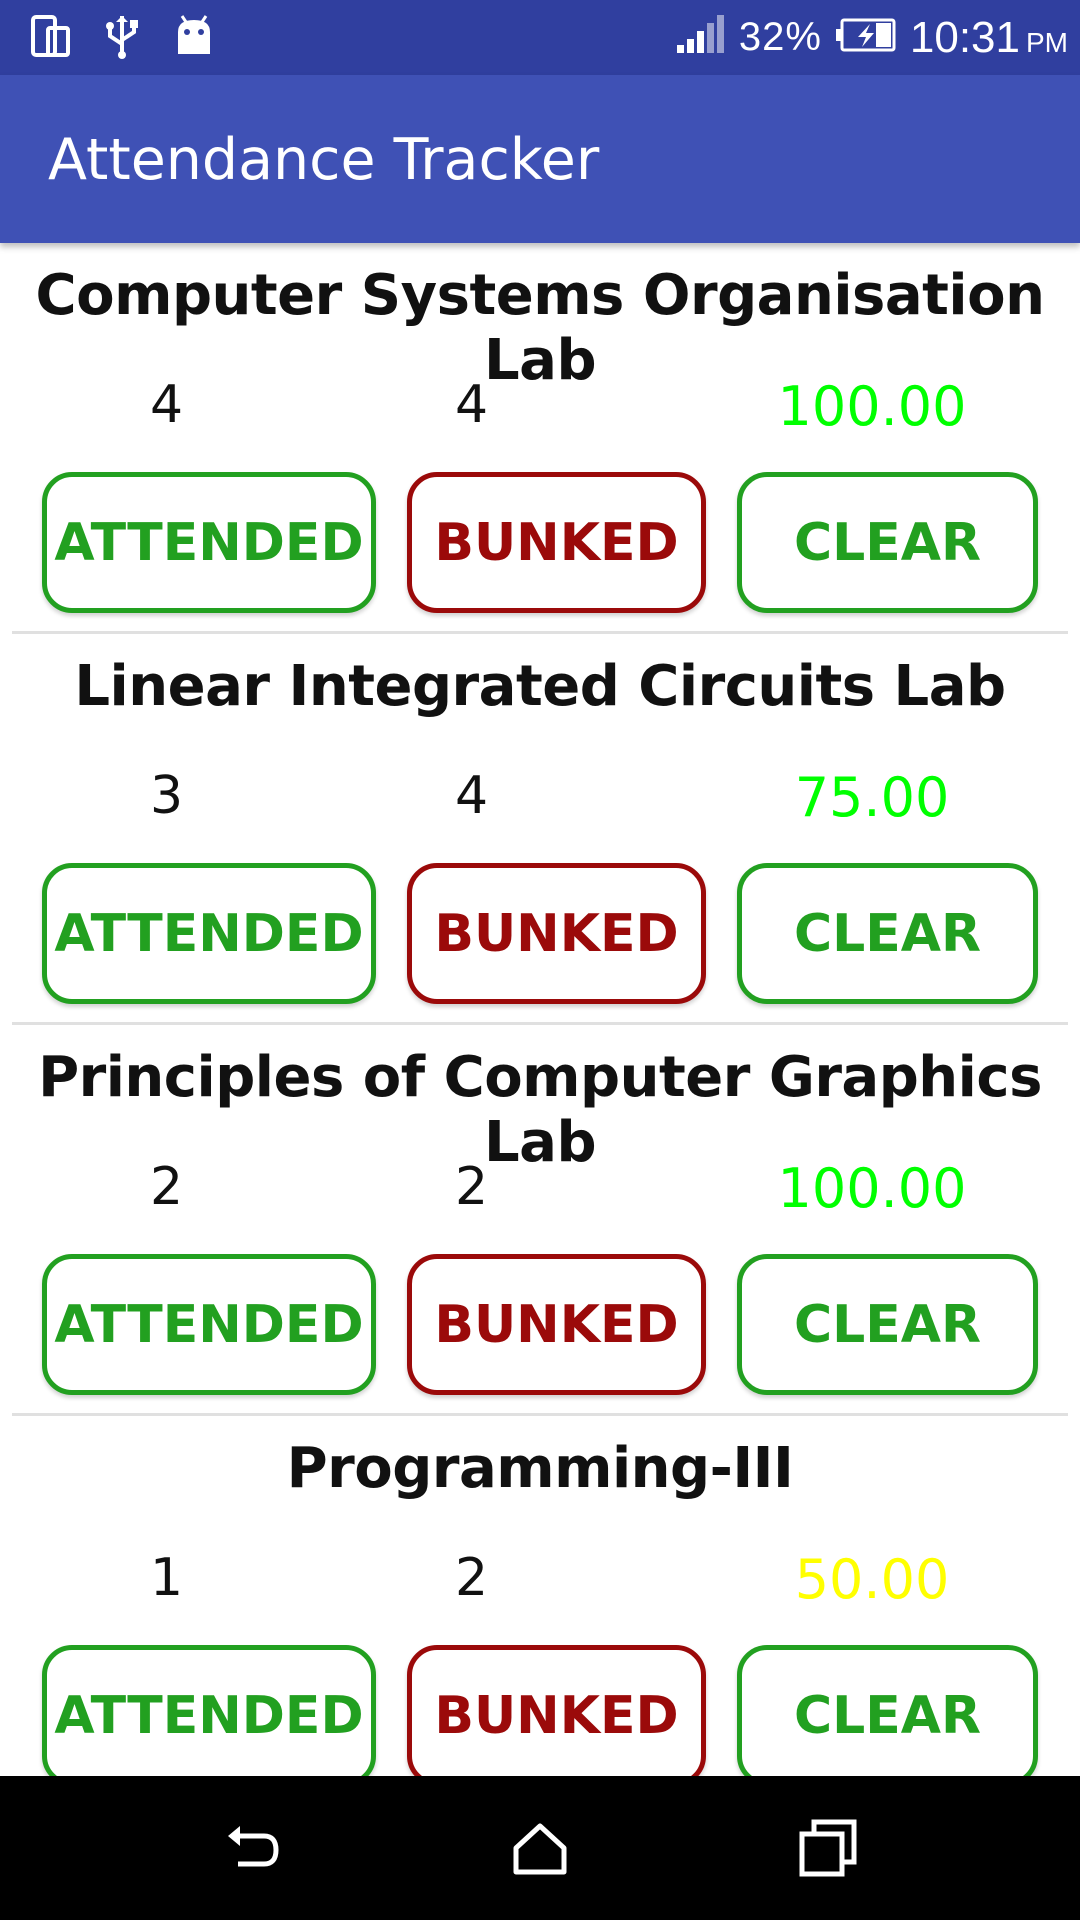  What do you see at coordinates (167, 1187) in the screenshot?
I see `attended-count: 2` at bounding box center [167, 1187].